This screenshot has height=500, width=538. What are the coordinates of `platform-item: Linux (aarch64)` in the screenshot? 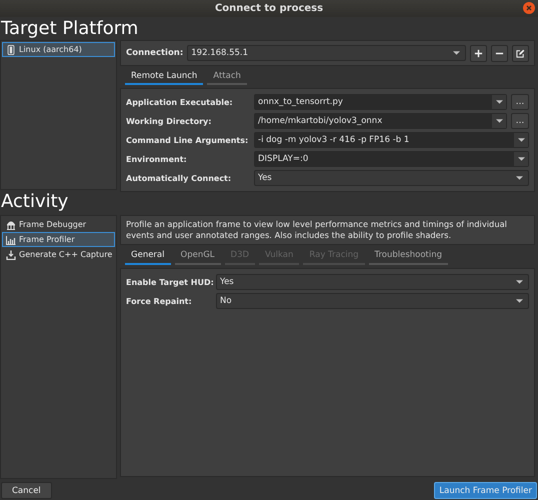 It's located at (58, 49).